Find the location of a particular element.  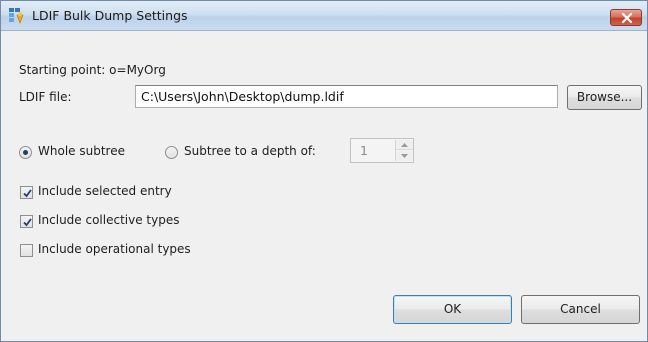

close-icon is located at coordinates (627, 18).